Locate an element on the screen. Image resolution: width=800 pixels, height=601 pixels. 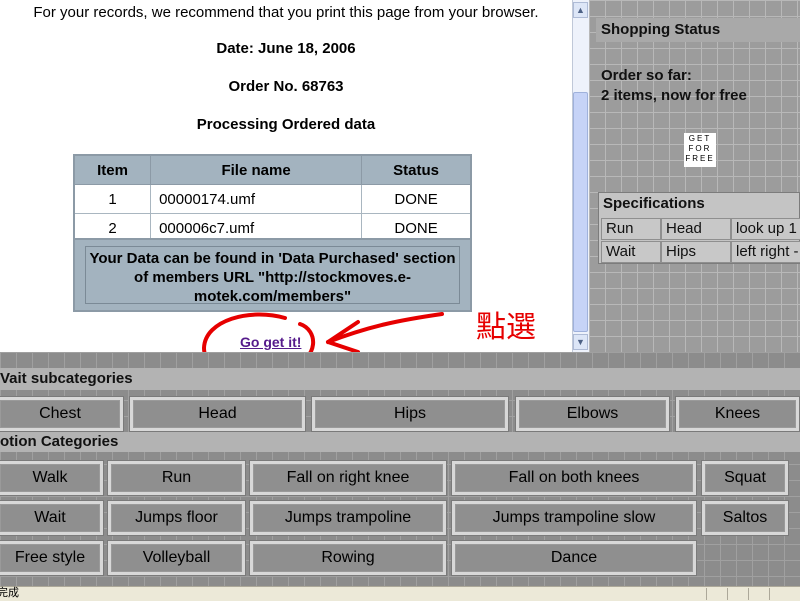
shopping-status-header: Shopping Status is located at coordinates (698, 30).